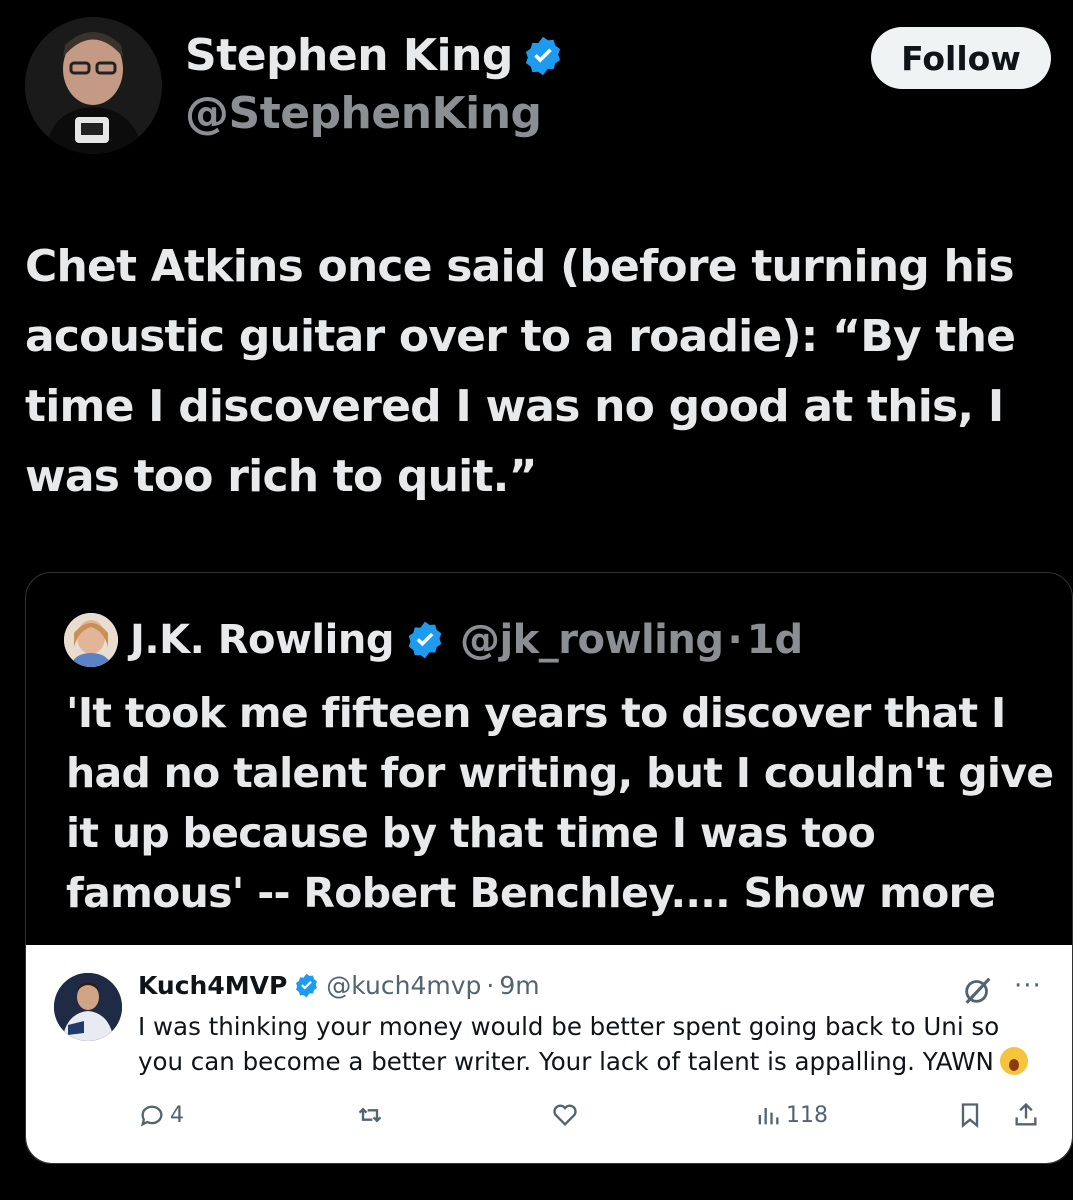 The image size is (1073, 1200). What do you see at coordinates (151, 1116) in the screenshot?
I see `reply-icon` at bounding box center [151, 1116].